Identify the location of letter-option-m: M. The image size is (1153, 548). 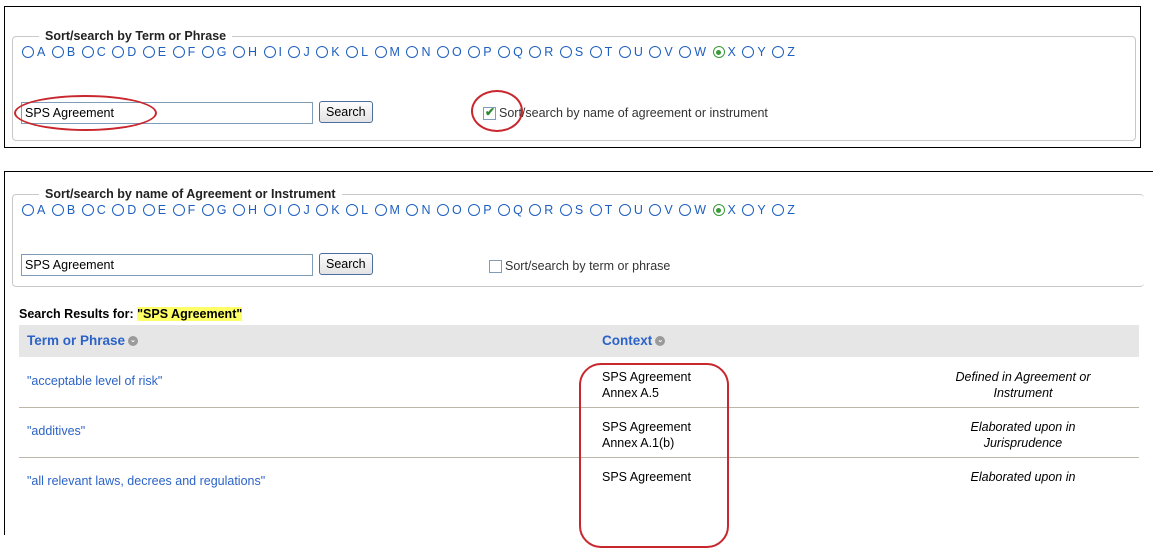
(387, 52).